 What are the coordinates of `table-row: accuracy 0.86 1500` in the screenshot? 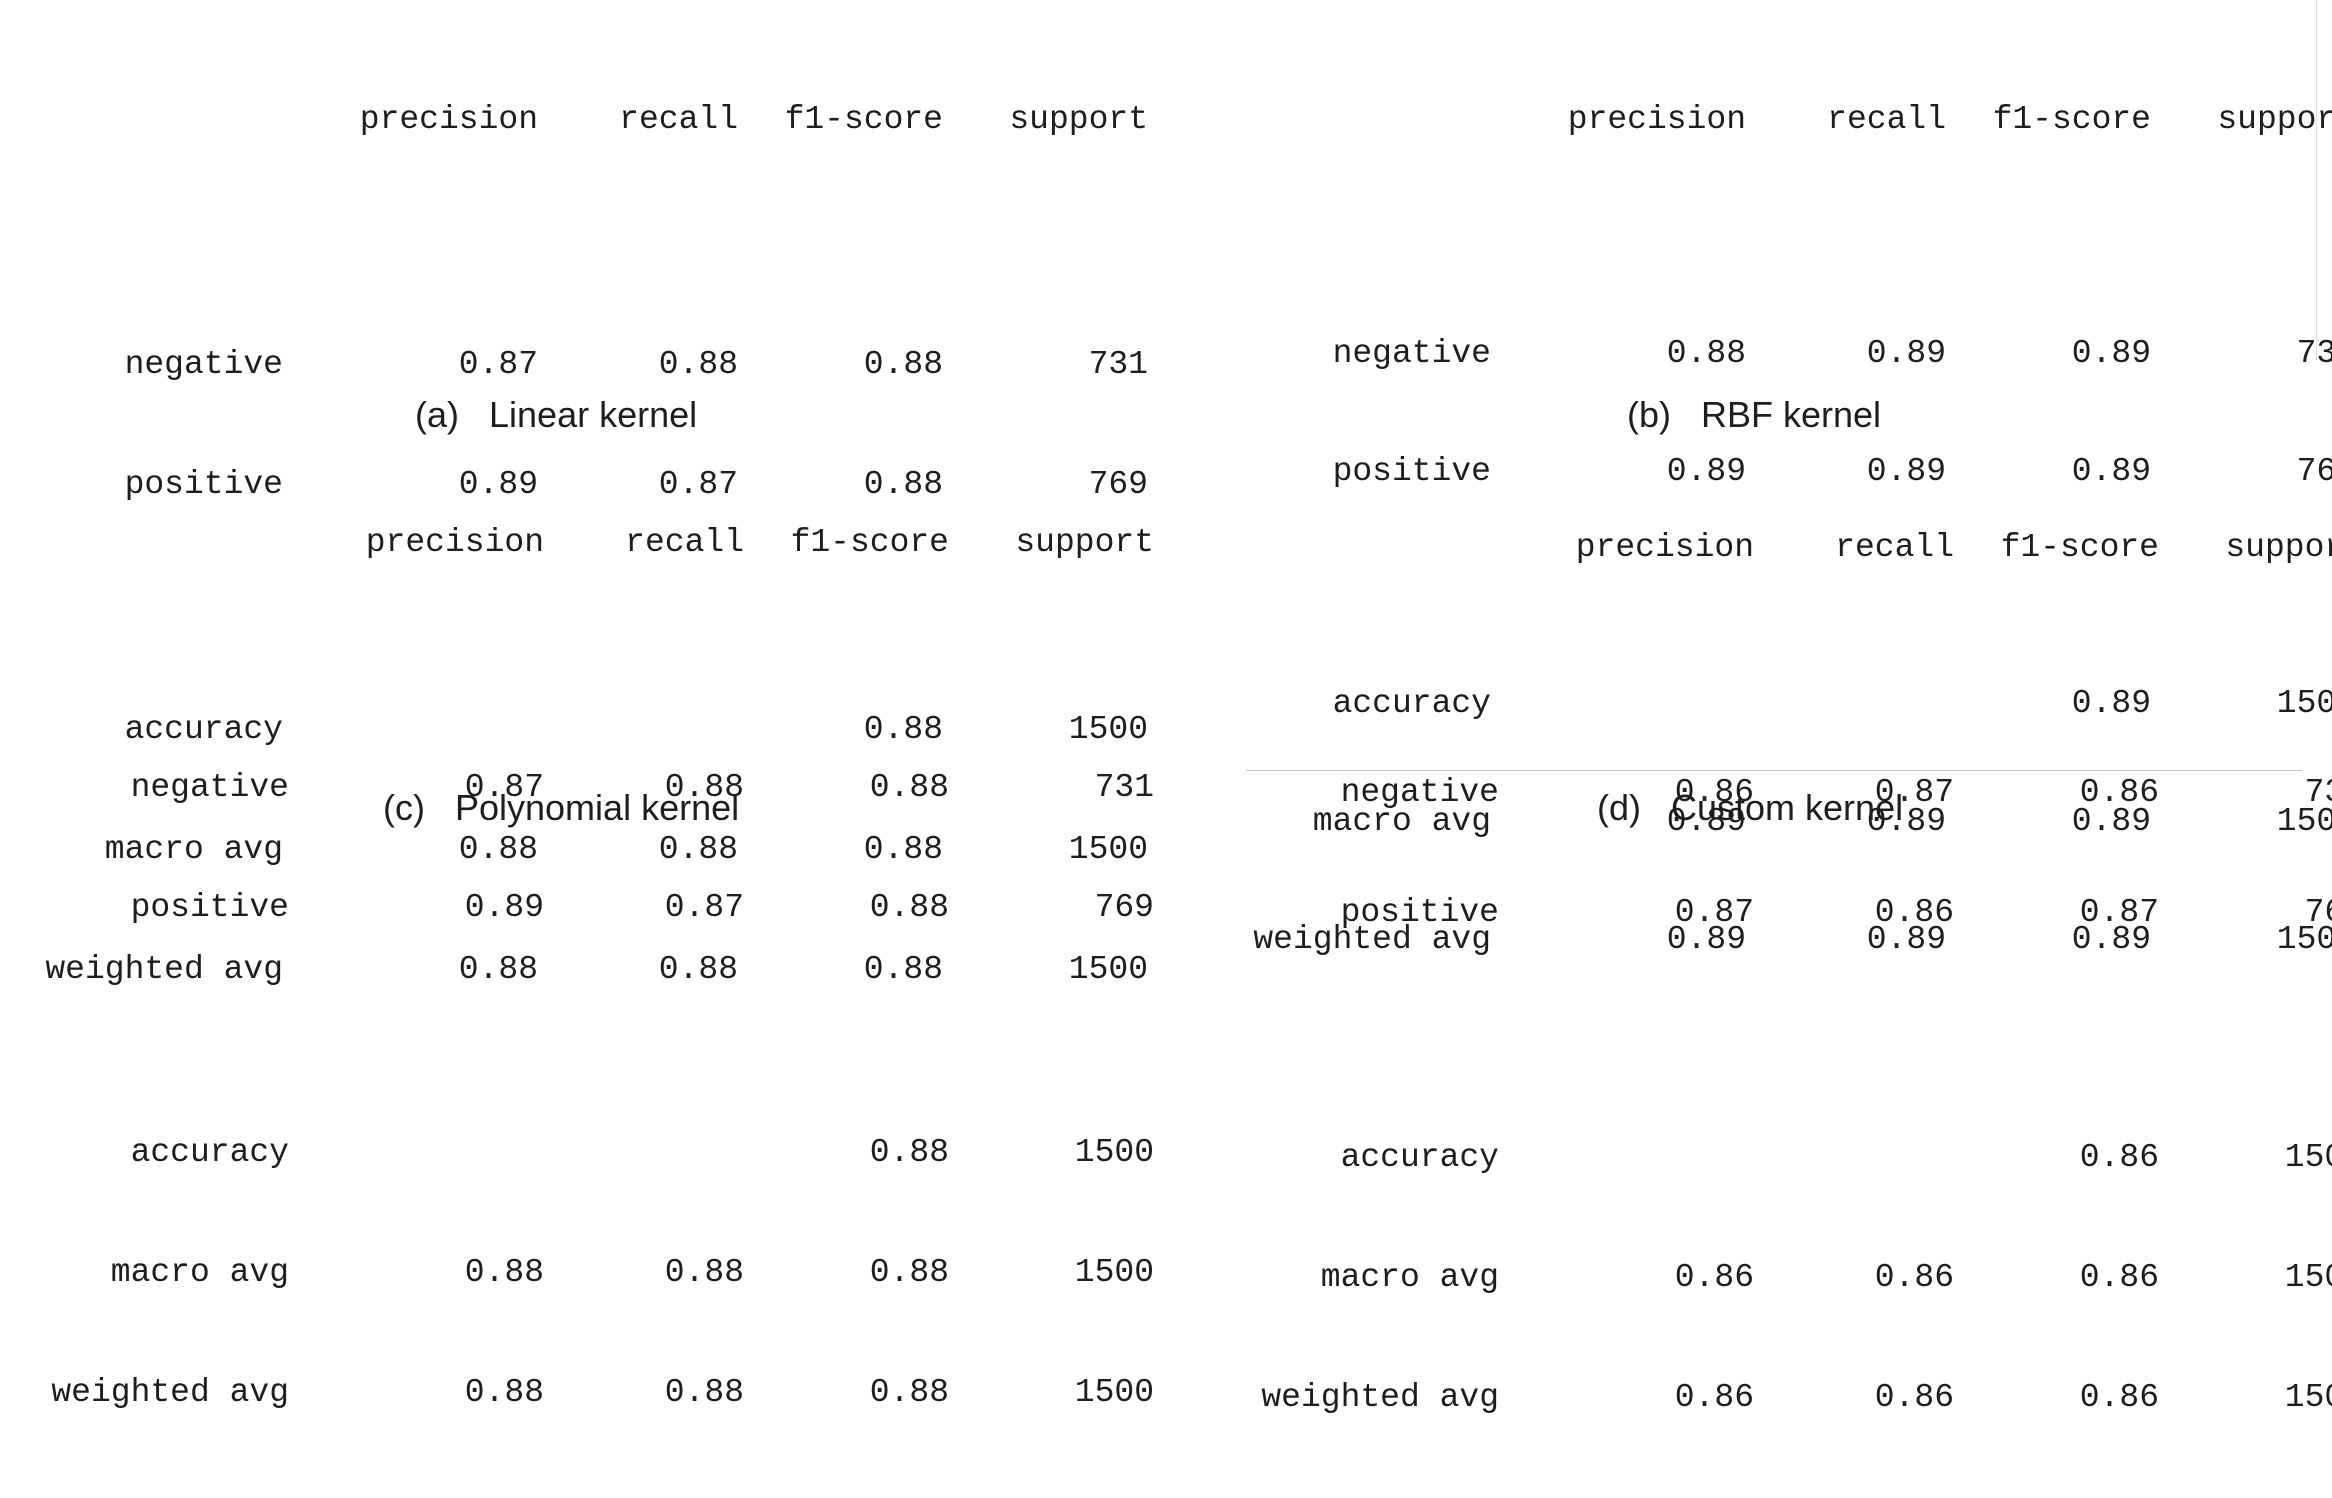 It's located at (1788, 1158).